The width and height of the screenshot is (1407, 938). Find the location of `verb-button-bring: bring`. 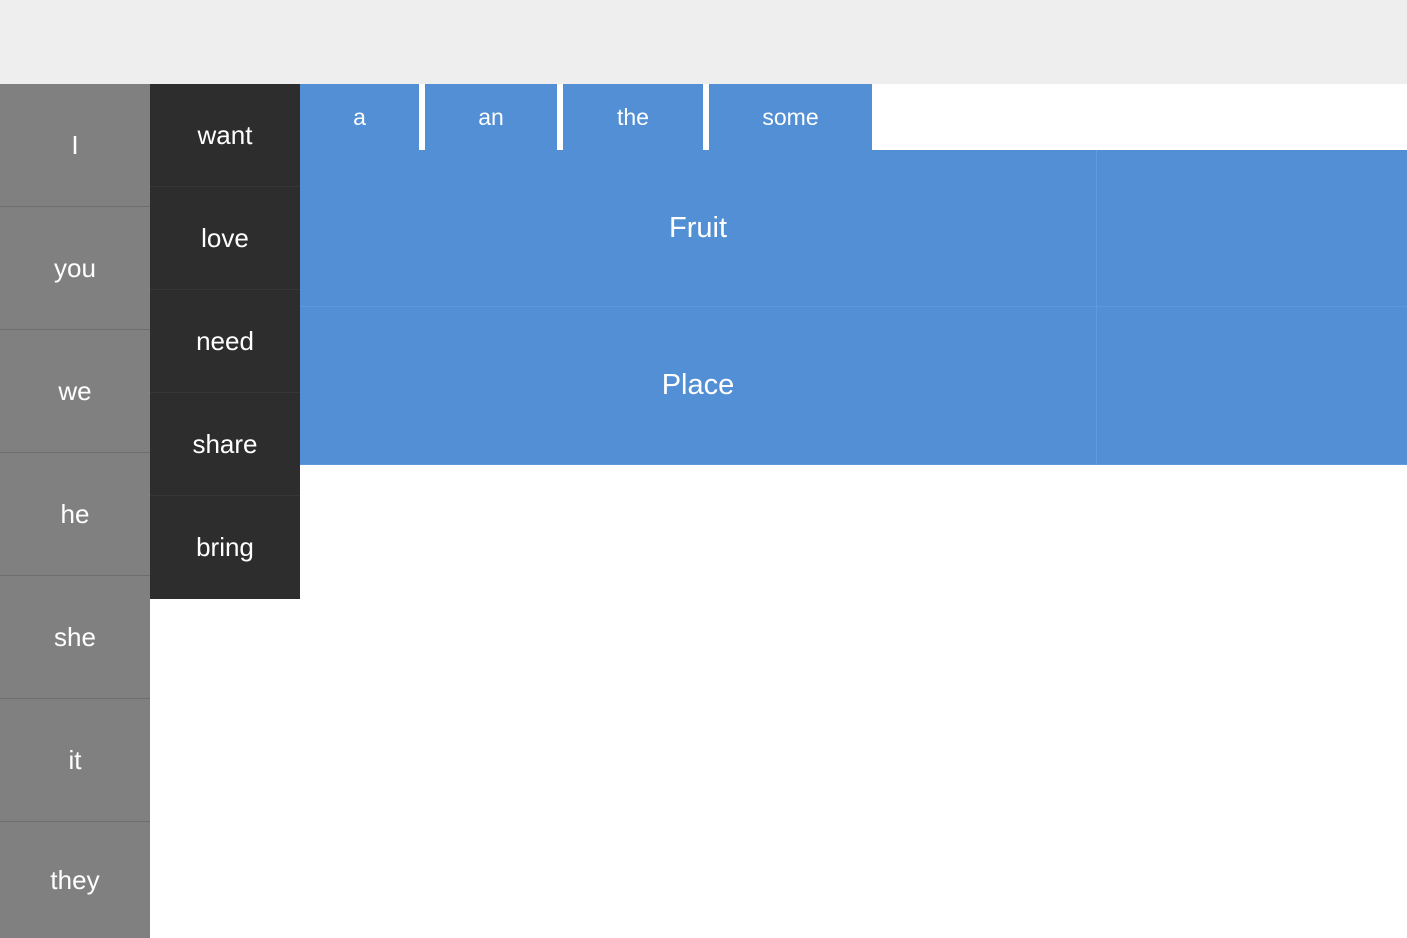

verb-button-bring: bring is located at coordinates (225, 547).